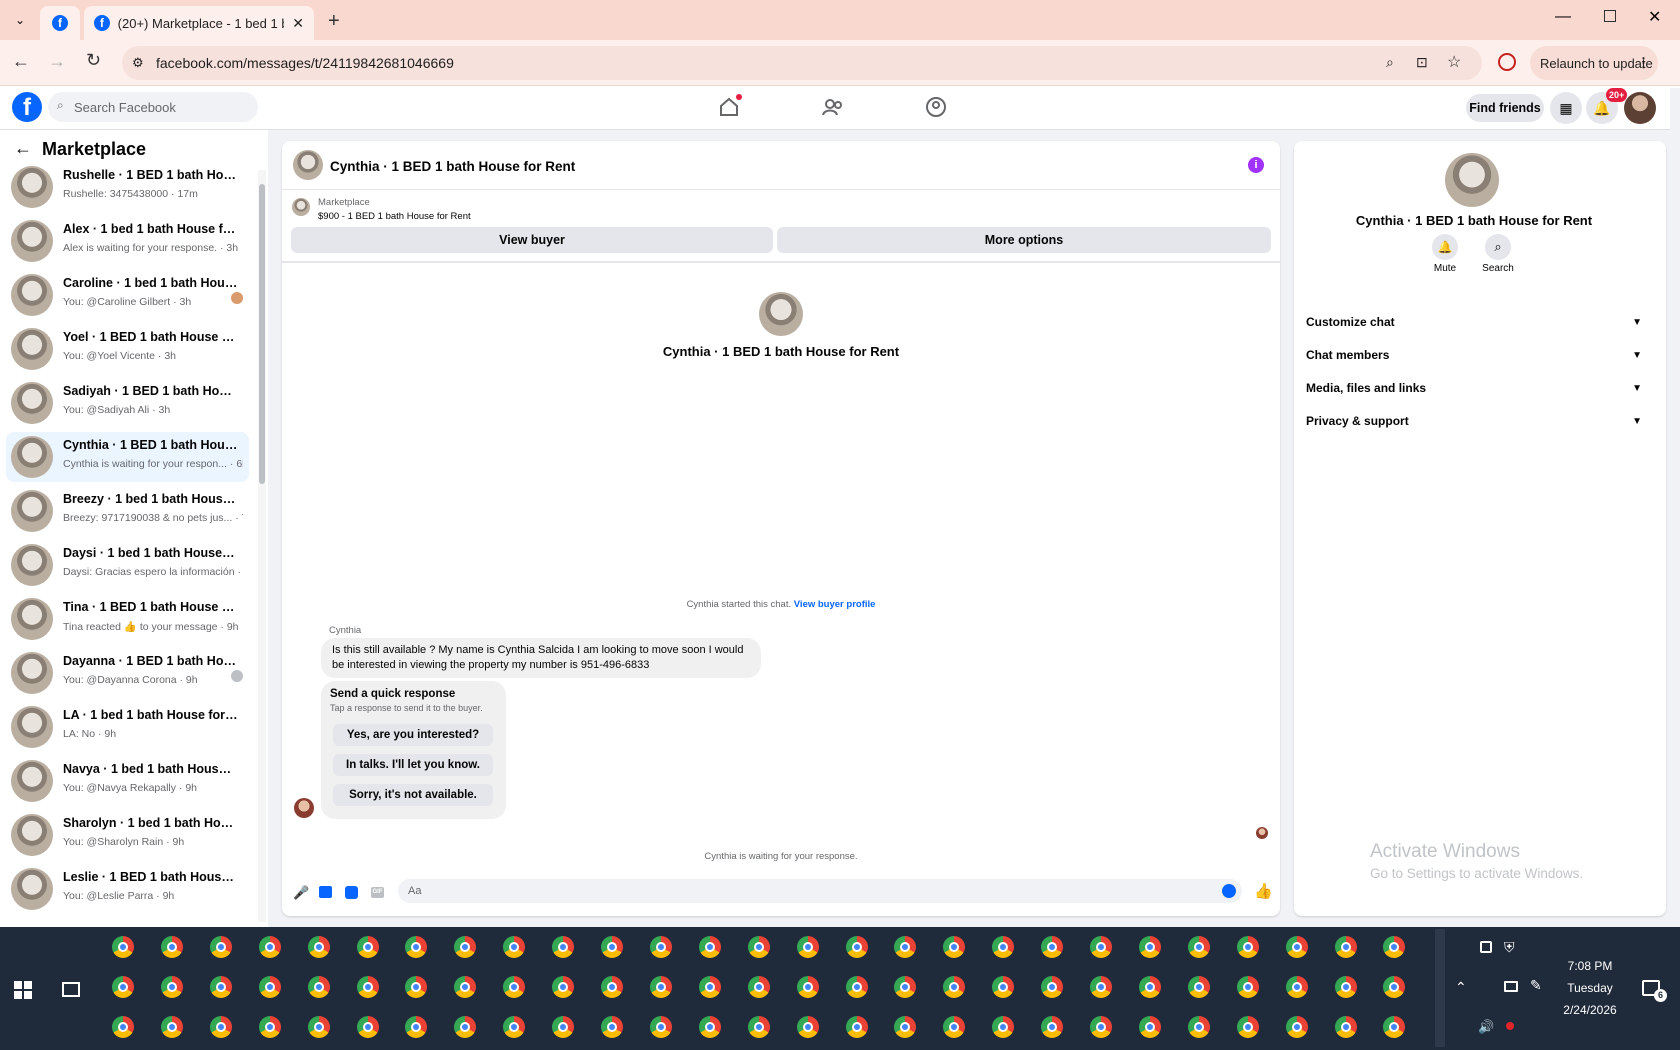  What do you see at coordinates (1024, 240) in the screenshot?
I see `more-options-button: More options` at bounding box center [1024, 240].